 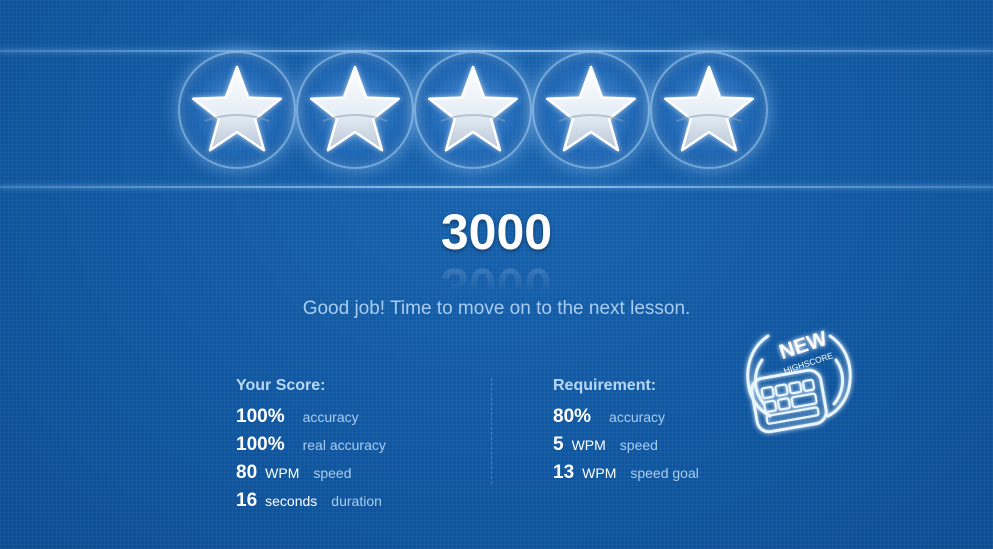 I want to click on your-score-row-real-accuracy: 100% real accuracy, so click(x=311, y=445).